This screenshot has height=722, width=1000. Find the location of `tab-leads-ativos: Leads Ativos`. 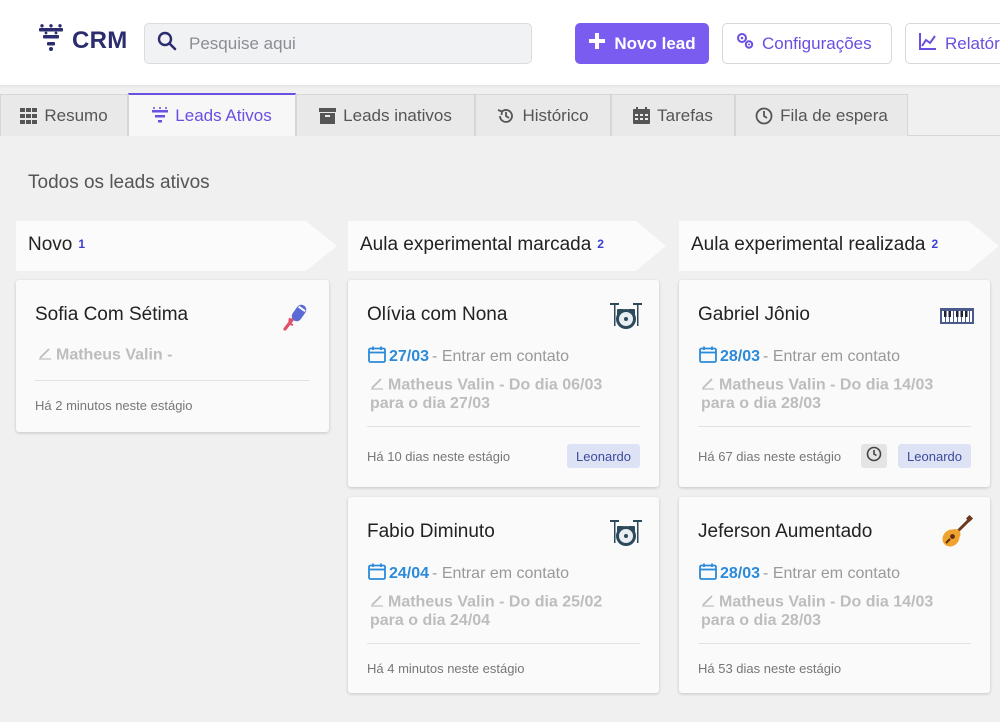

tab-leads-ativos: Leads Ativos is located at coordinates (212, 114).